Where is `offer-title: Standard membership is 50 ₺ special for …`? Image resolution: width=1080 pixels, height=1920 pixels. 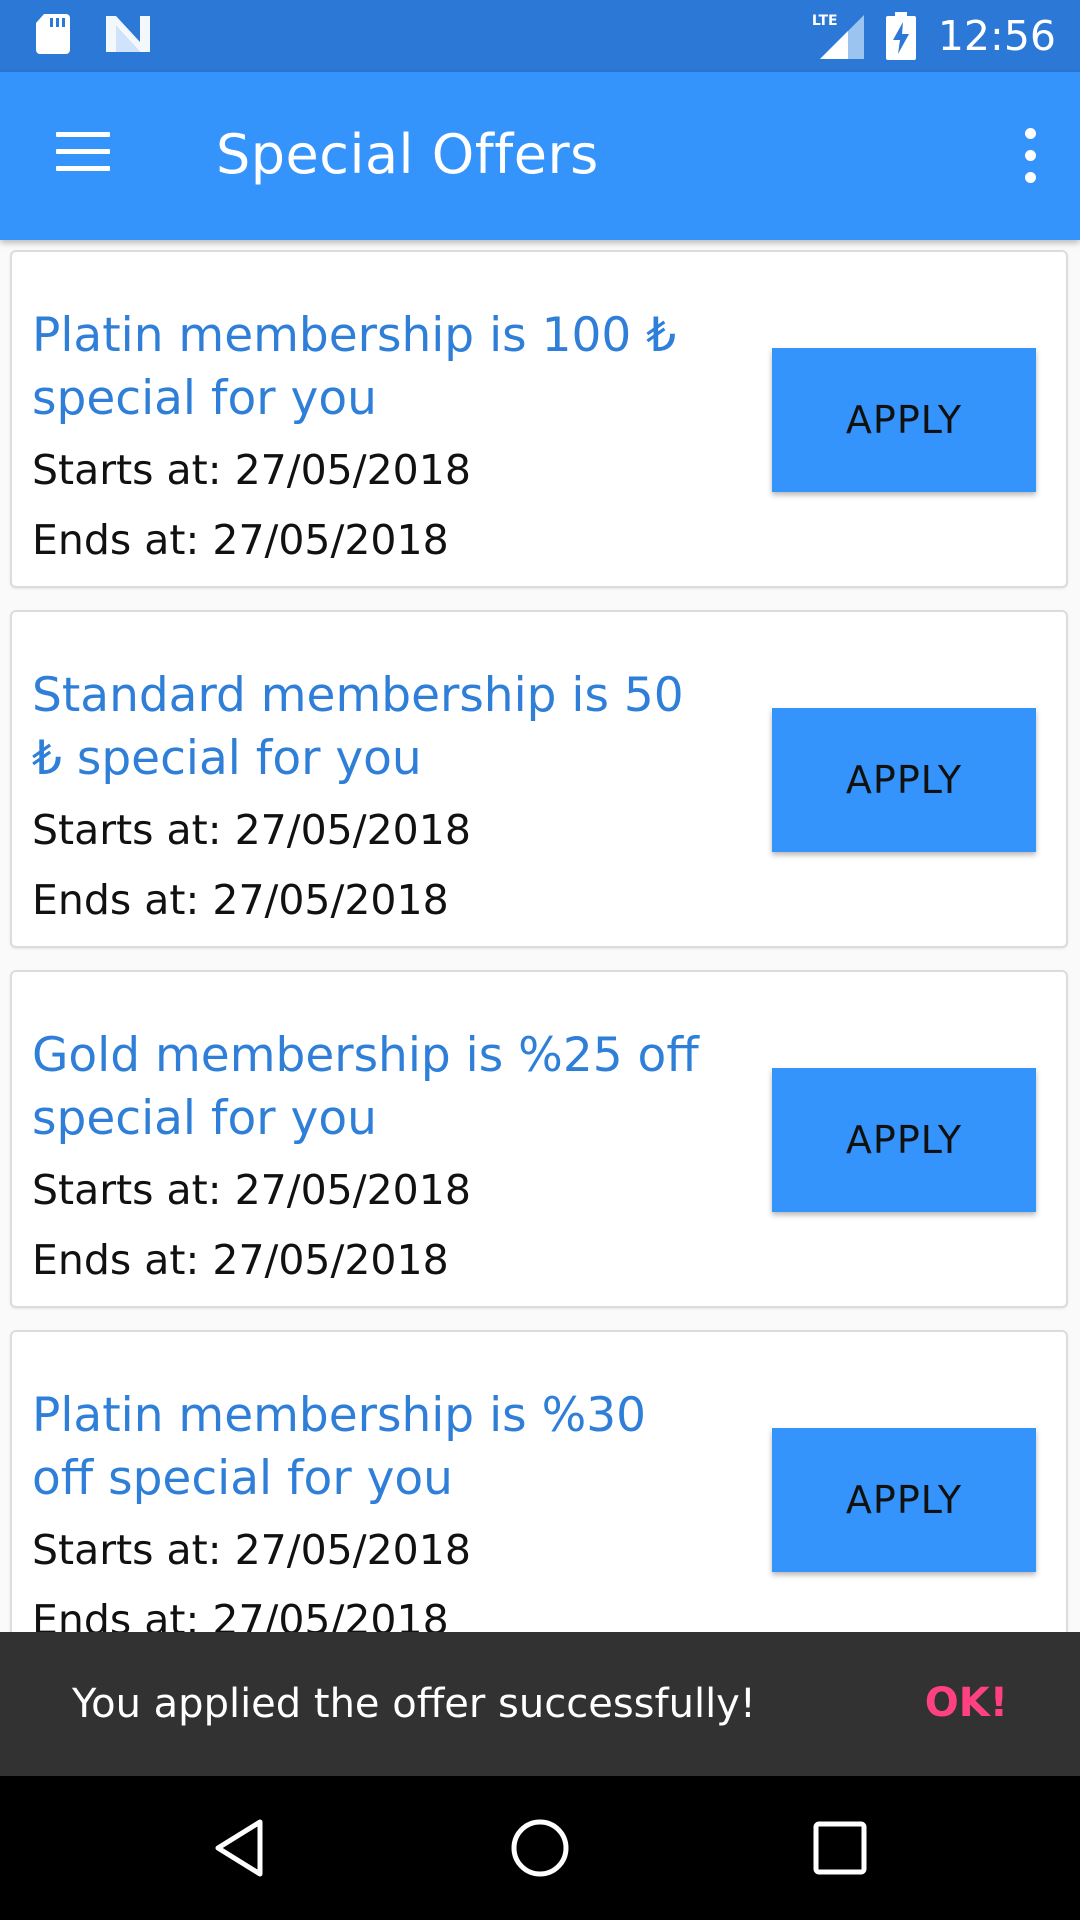
offer-title: Standard membership is 50 ₺ special for … is located at coordinates (358, 727).